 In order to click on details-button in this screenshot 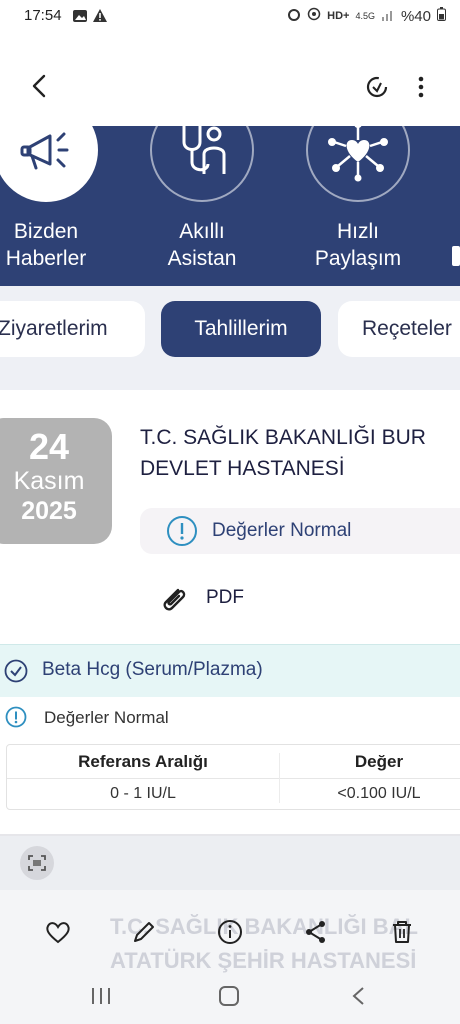, I will do `click(230, 932)`.